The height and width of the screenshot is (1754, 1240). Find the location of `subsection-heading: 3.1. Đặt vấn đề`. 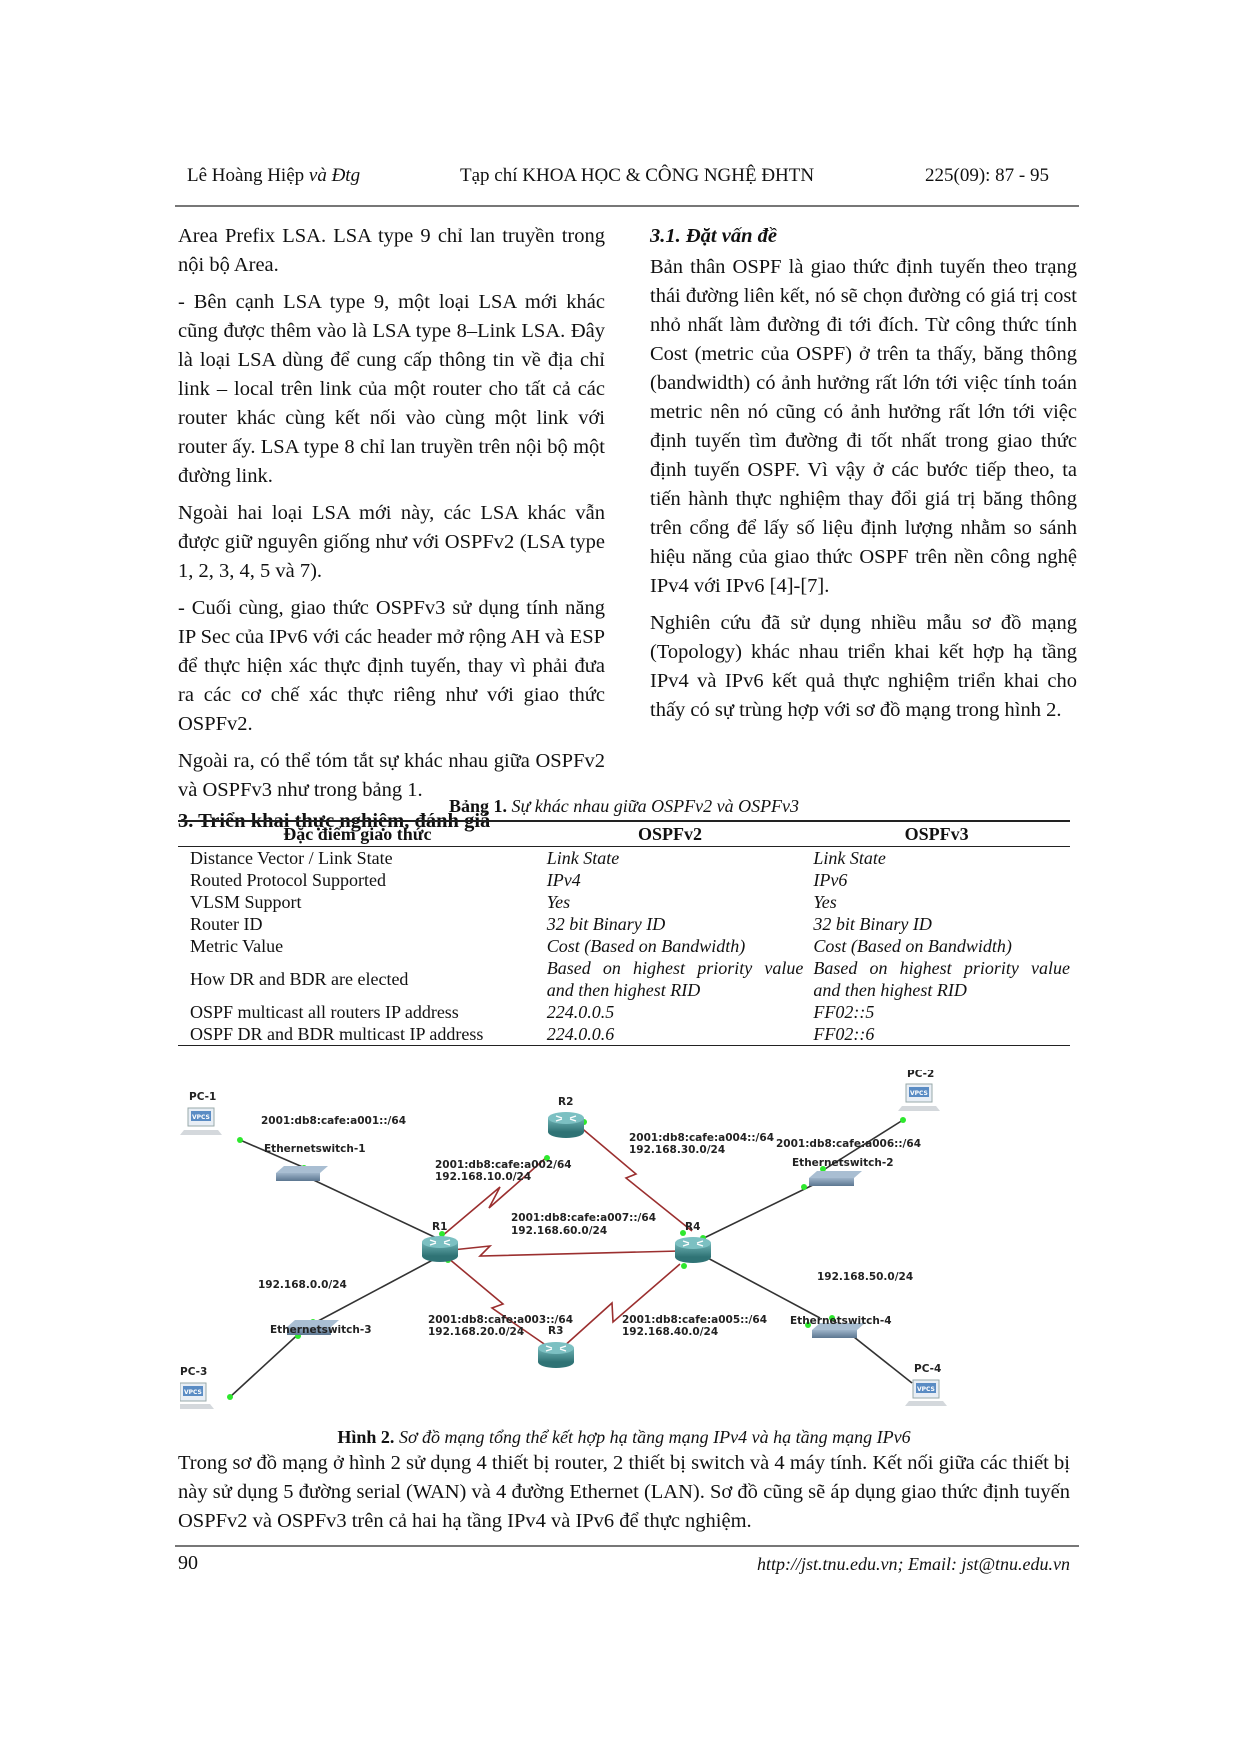

subsection-heading: 3.1. Đặt vấn đề is located at coordinates (713, 236).